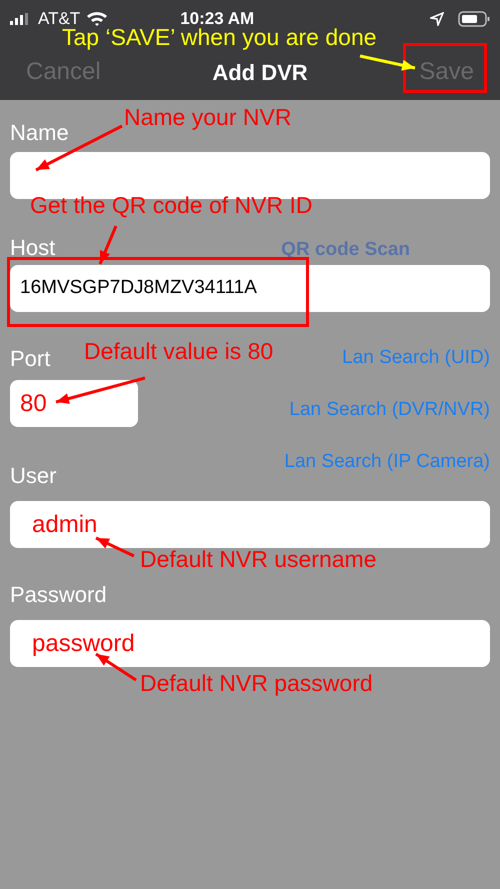 Image resolution: width=500 pixels, height=889 pixels. What do you see at coordinates (138, 288) in the screenshot?
I see `field-value: 16MVSGP7DJ8MZV34111A` at bounding box center [138, 288].